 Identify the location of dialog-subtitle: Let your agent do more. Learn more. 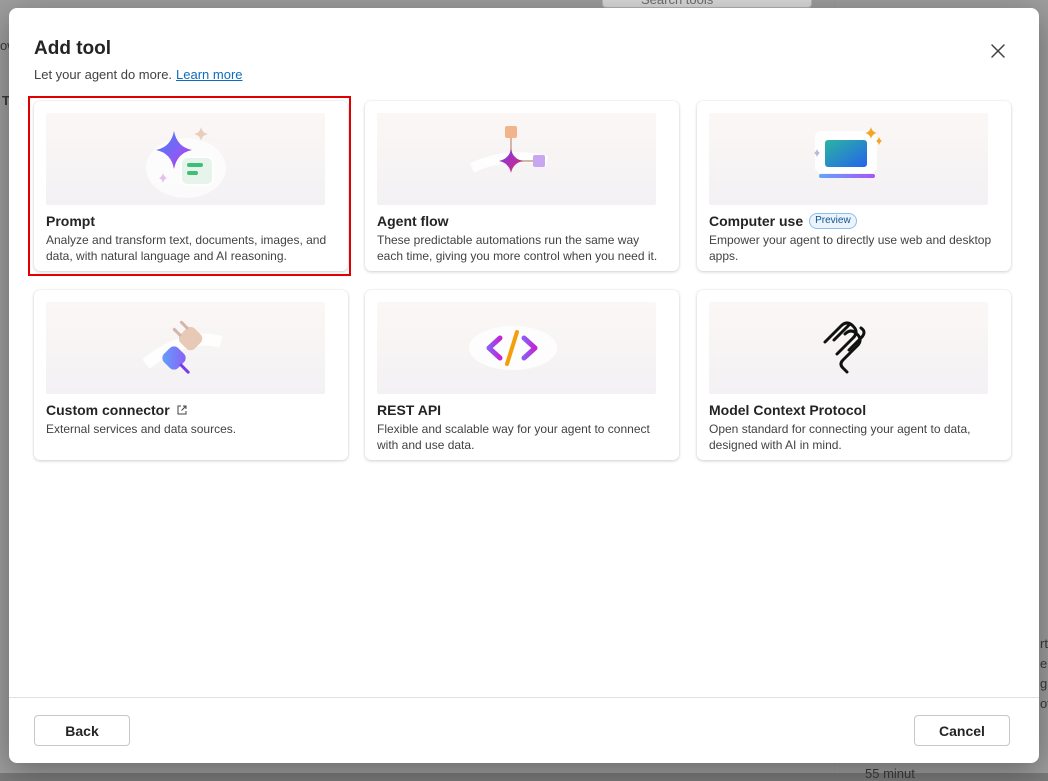
(138, 74).